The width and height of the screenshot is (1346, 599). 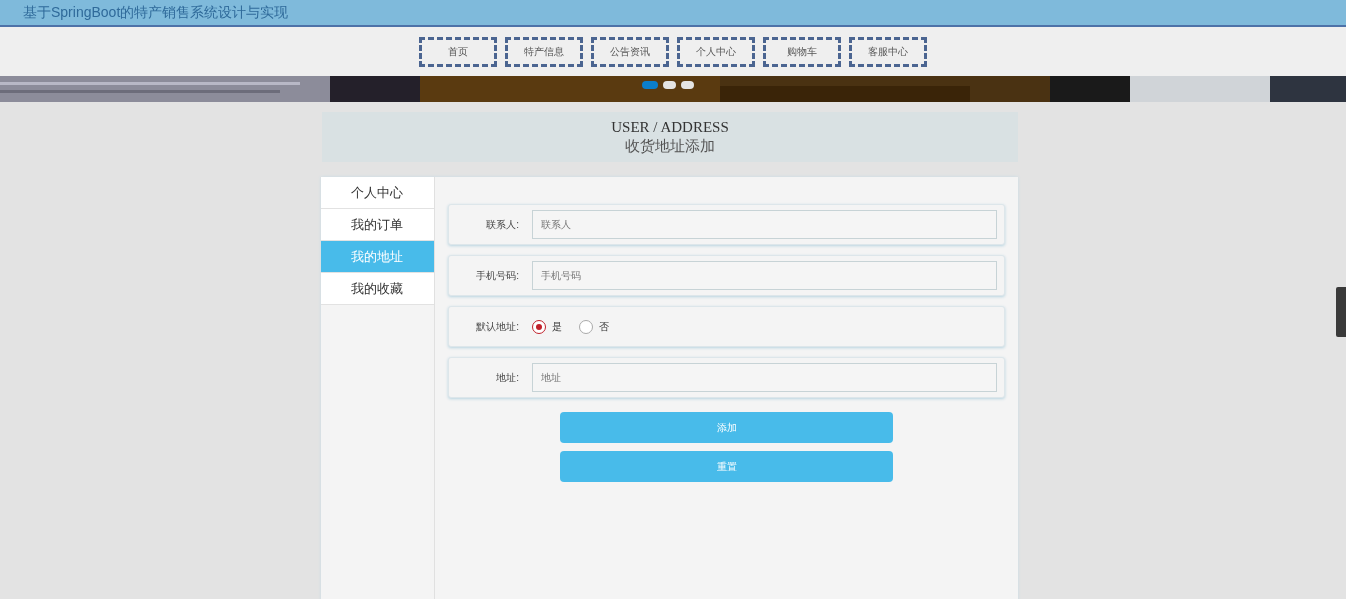 I want to click on nav-link: 客服中心, so click(x=888, y=51).